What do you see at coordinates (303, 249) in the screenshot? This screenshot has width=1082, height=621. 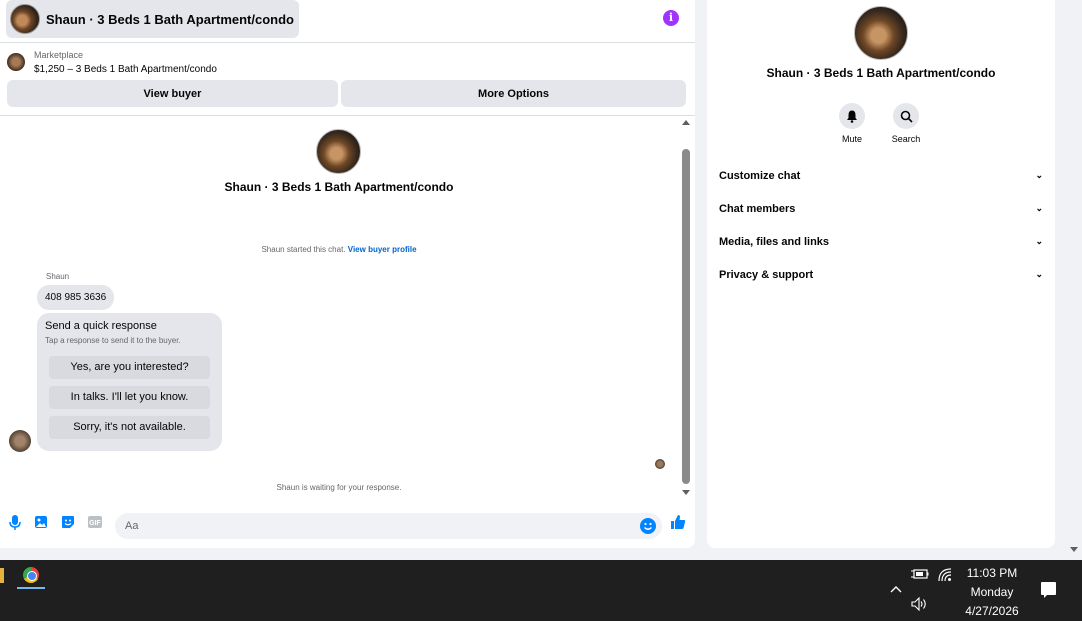 I see `started-text: Shaun started this chat.` at bounding box center [303, 249].